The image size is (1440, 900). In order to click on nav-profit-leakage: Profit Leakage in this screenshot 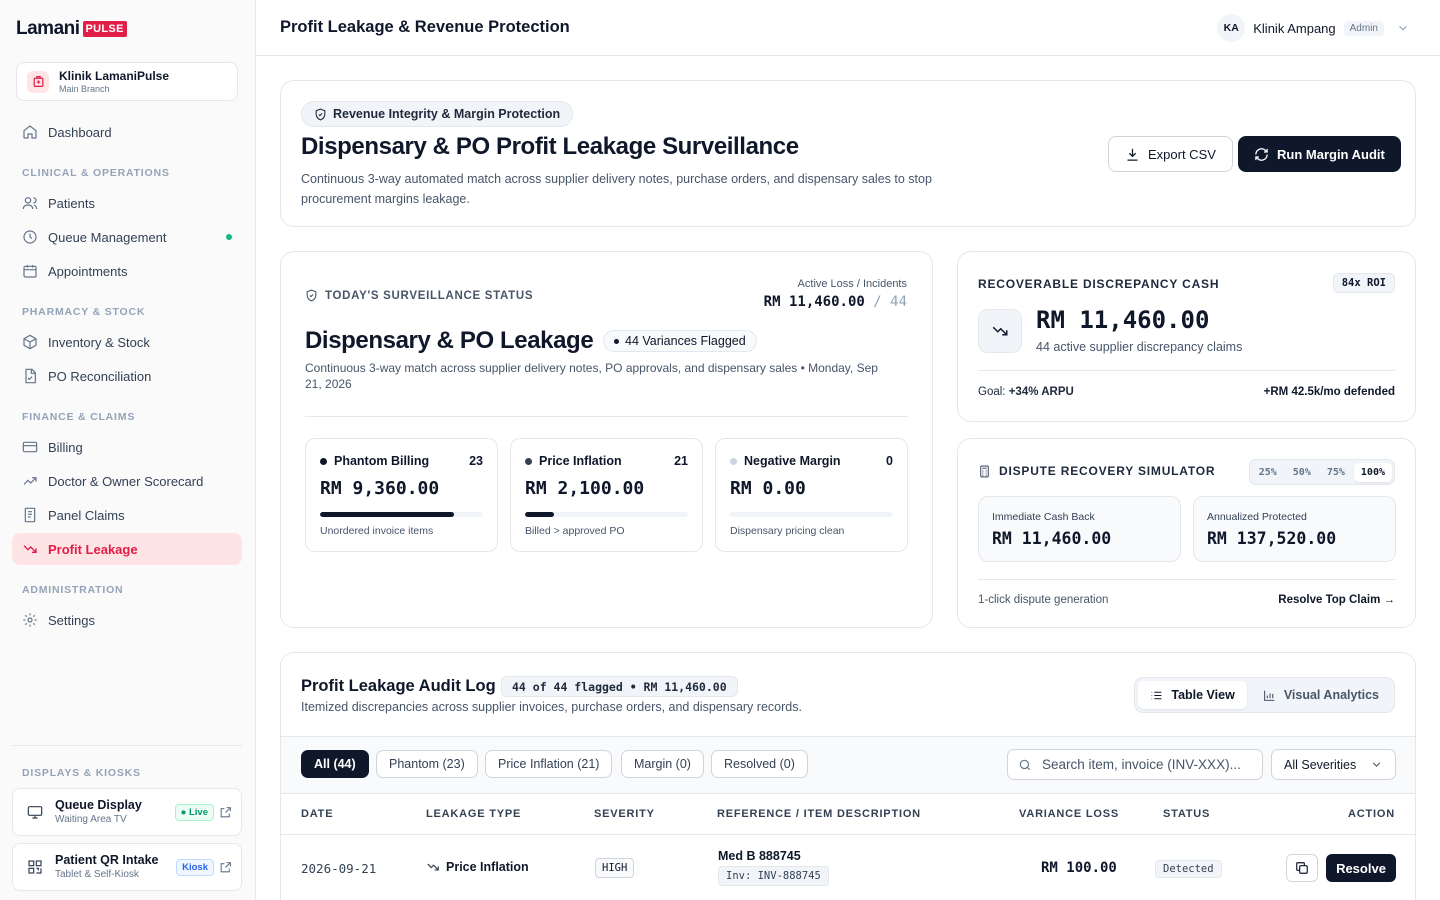, I will do `click(127, 549)`.